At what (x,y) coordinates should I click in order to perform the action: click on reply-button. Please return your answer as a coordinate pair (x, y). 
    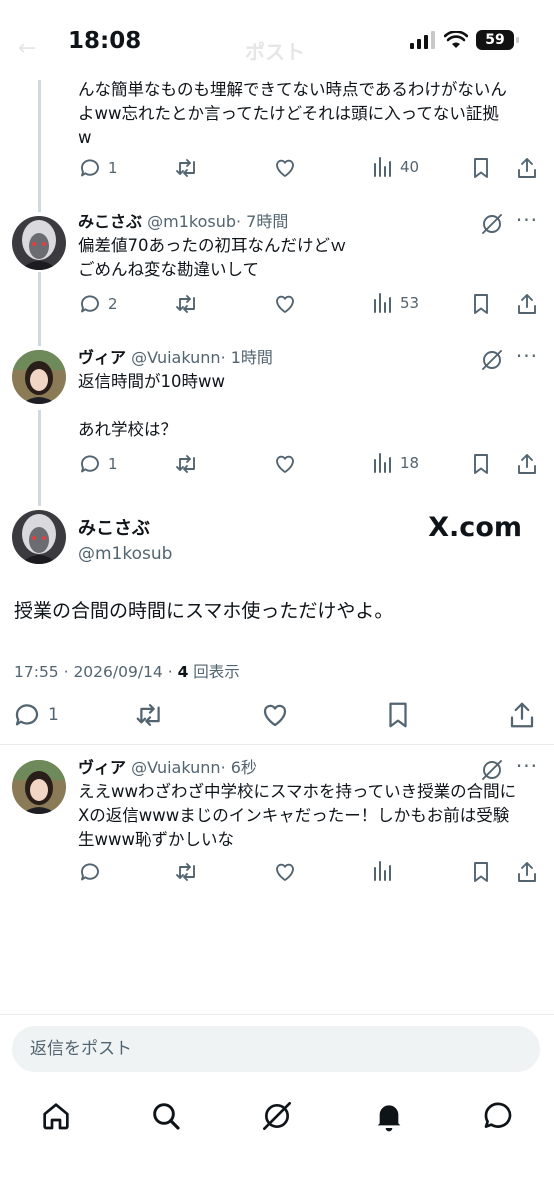
    Looking at the image, I should click on (90, 872).